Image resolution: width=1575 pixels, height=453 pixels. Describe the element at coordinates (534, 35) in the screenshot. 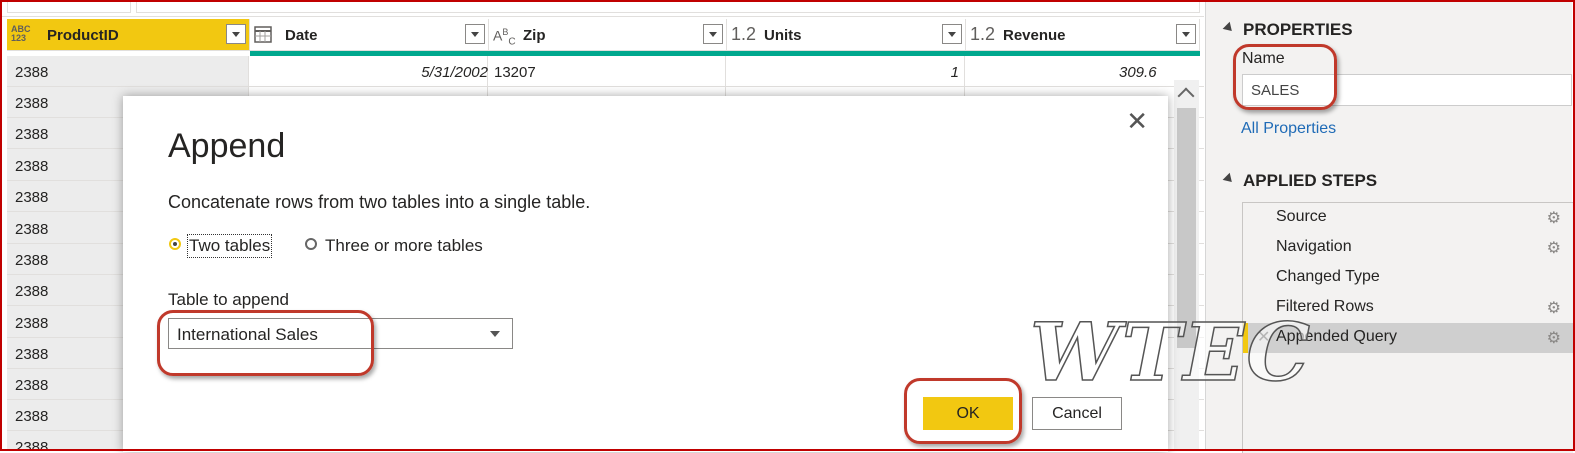

I see `column-name: Zip` at that location.